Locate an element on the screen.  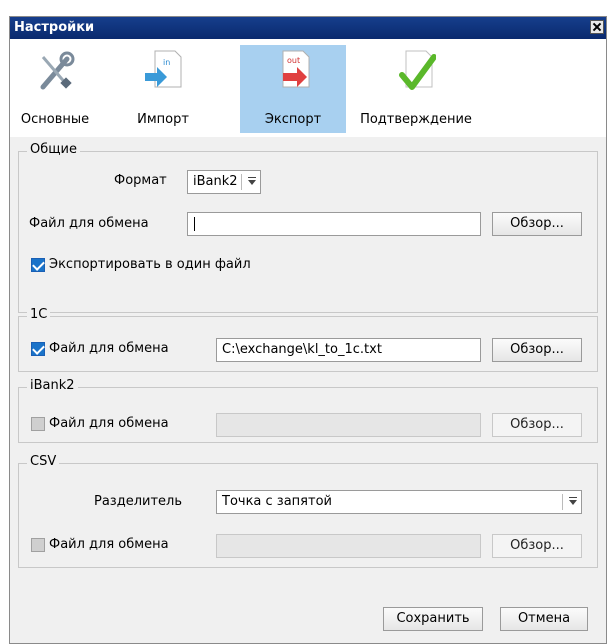
onec-file-input: C:\exchange\kl_to_1c.txt is located at coordinates (348, 350).